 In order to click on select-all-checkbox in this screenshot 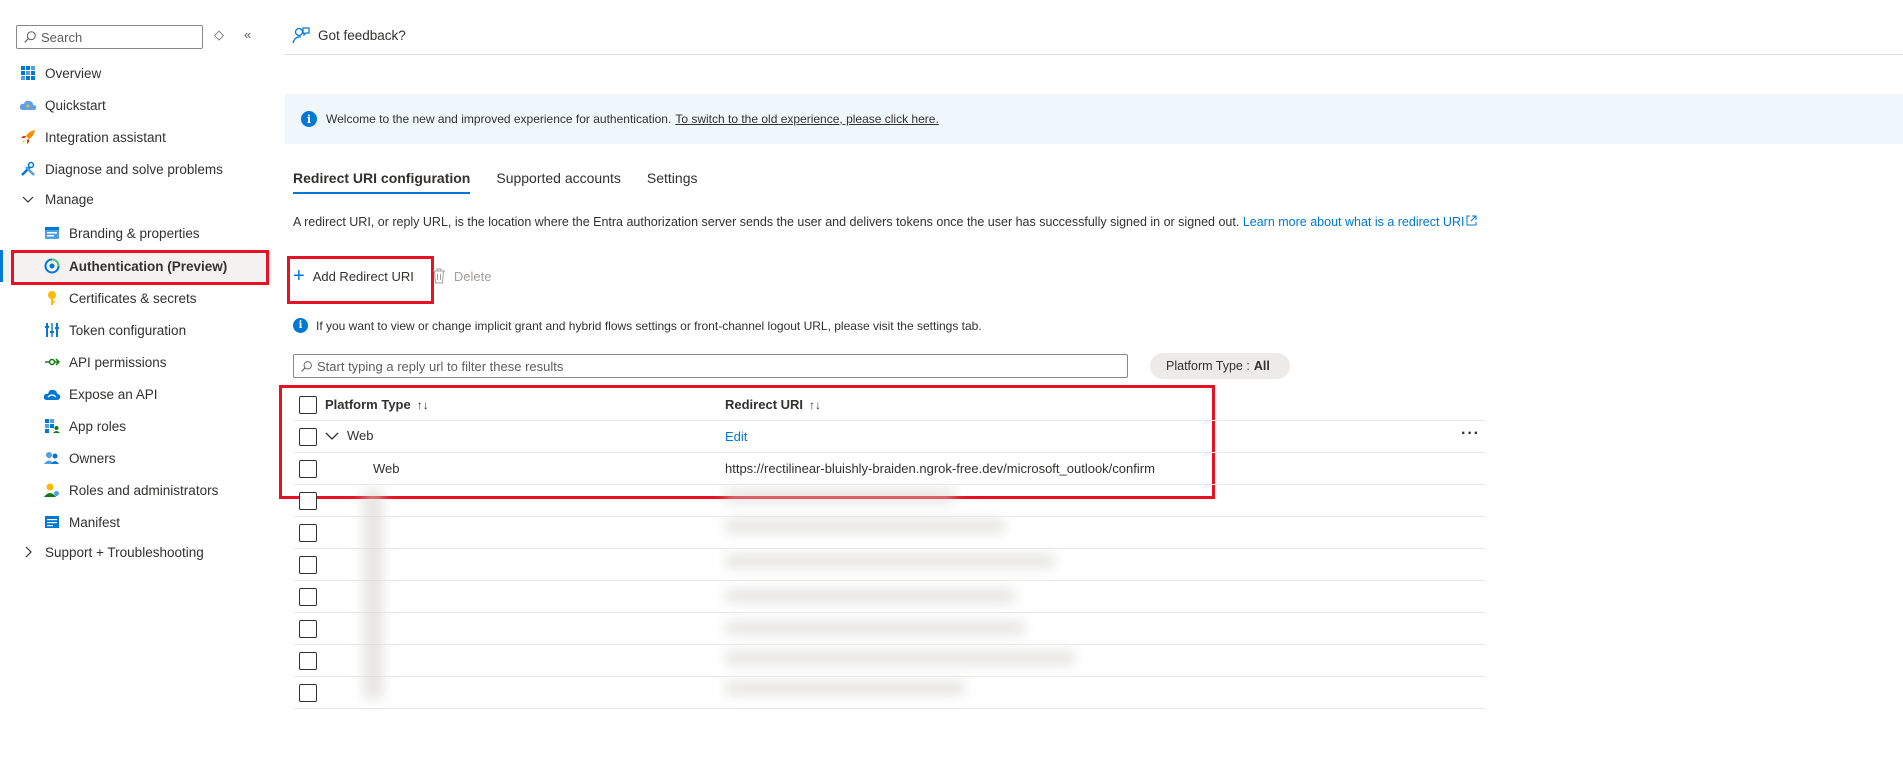, I will do `click(308, 405)`.